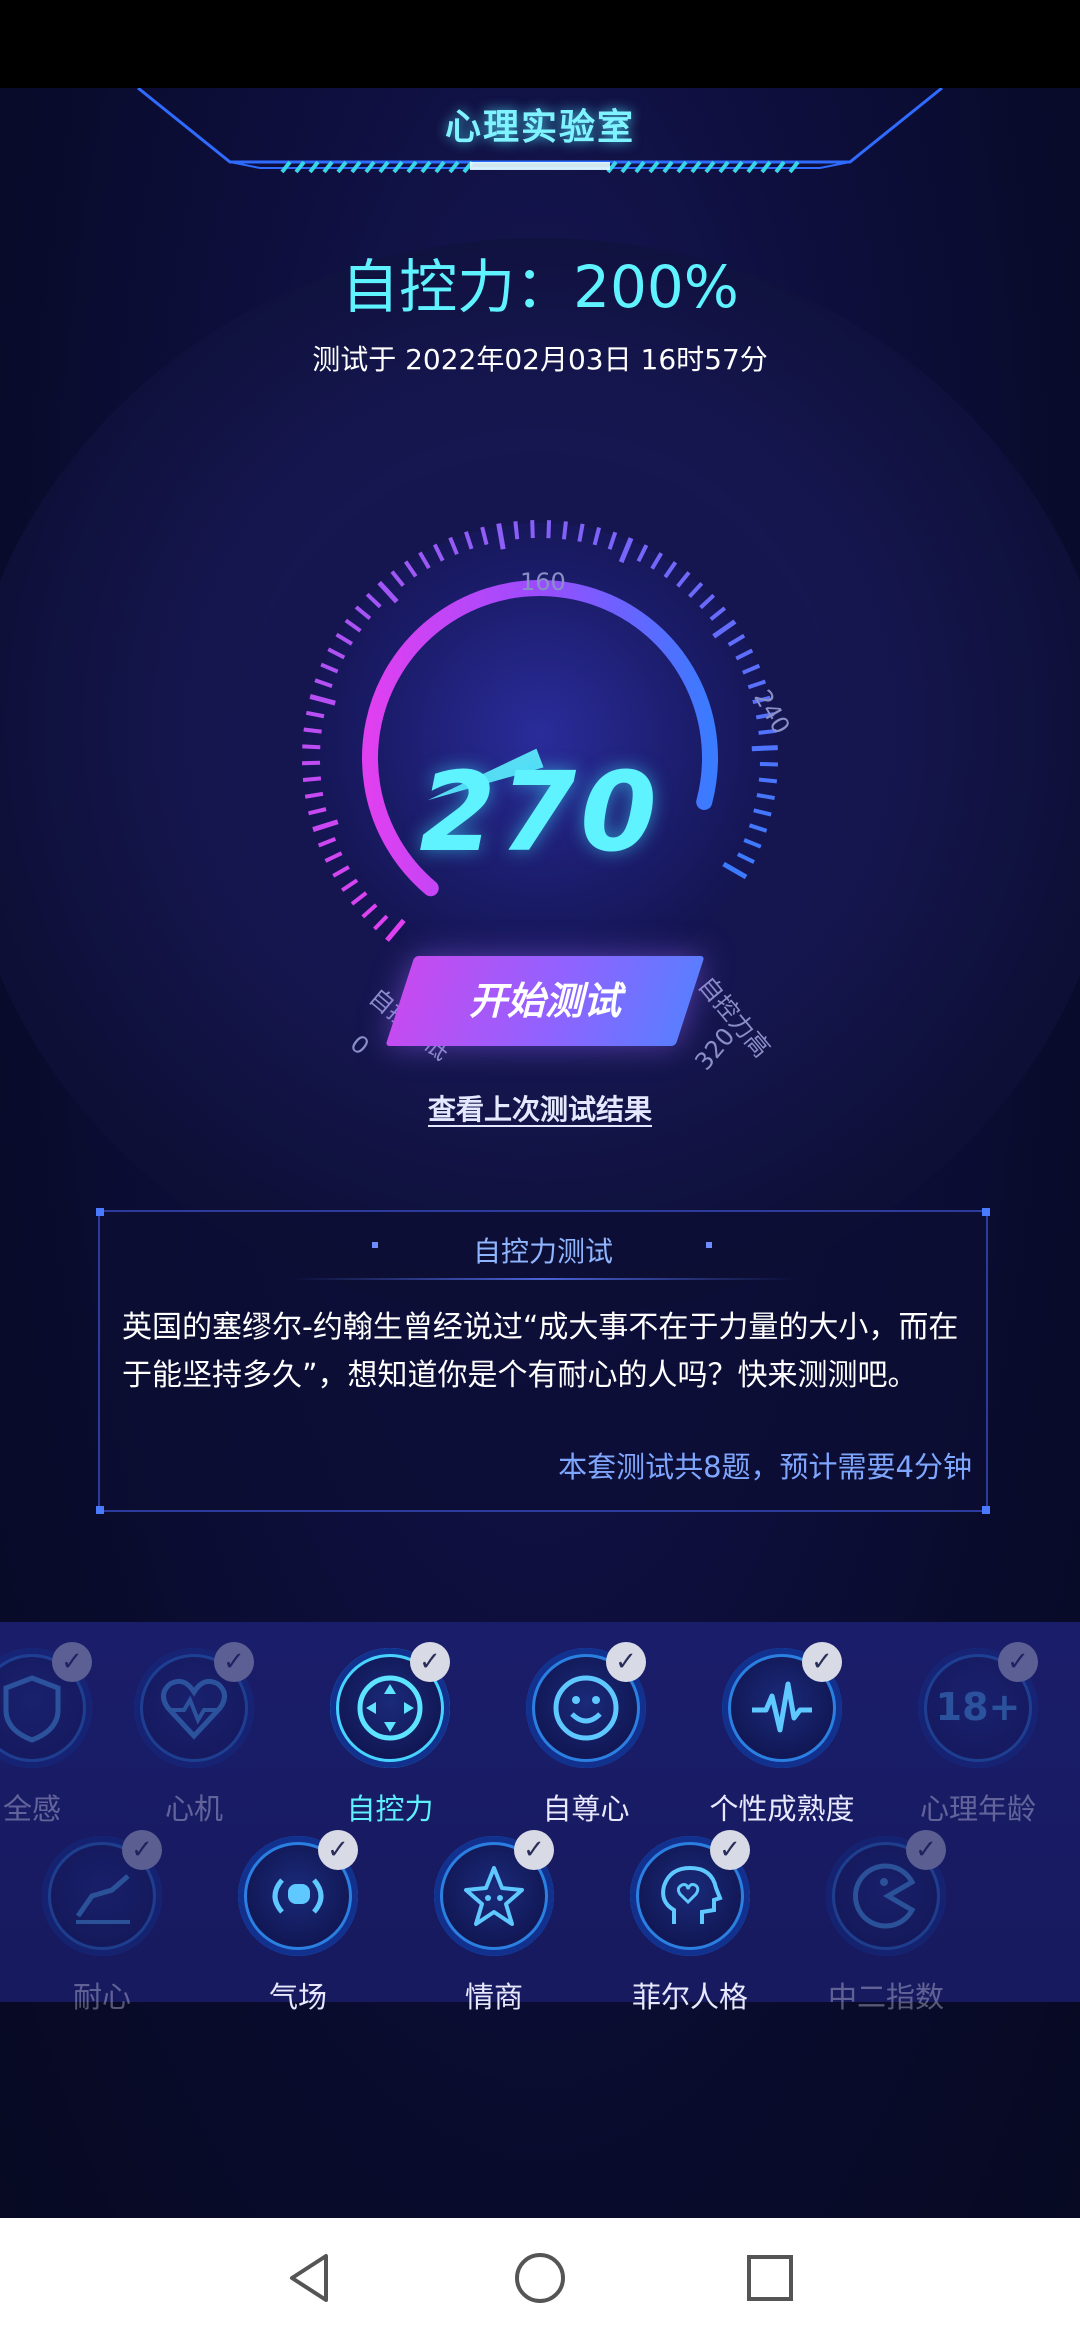 Image resolution: width=1080 pixels, height=2340 pixels. Describe the element at coordinates (193, 1809) in the screenshot. I see `category-label: 心机` at that location.